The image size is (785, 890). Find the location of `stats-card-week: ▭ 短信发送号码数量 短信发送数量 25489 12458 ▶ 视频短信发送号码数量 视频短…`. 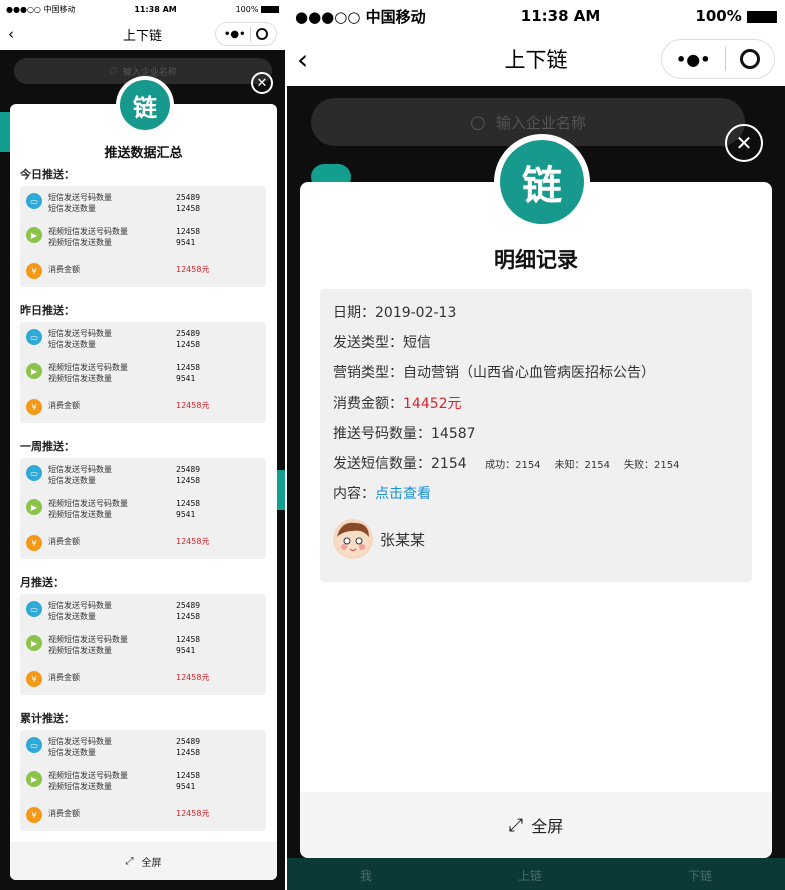

stats-card-week: ▭ 短信发送号码数量 短信发送数量 25489 12458 ▶ 视频短信发送号码数量 视频短… is located at coordinates (143, 508).